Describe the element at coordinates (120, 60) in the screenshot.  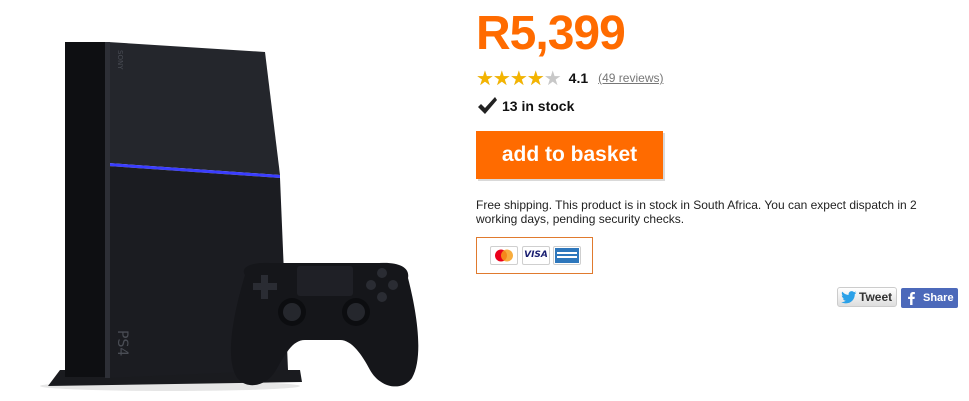
I see `svg-text: SONY` at that location.